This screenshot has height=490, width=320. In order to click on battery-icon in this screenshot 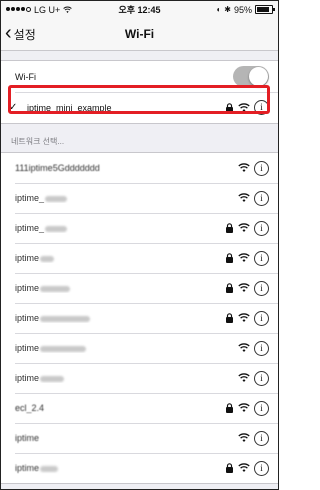, I will do `click(265, 9)`.